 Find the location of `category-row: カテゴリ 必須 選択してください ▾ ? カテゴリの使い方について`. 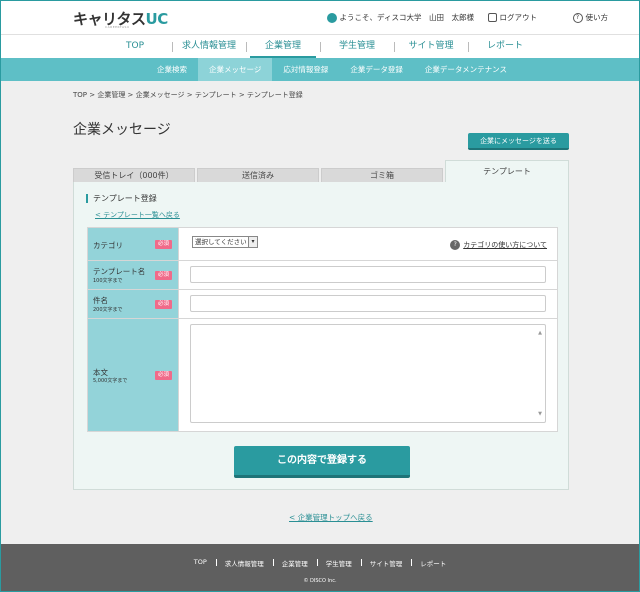

category-row: カテゴリ 必須 選択してください ▾ ? カテゴリの使い方について is located at coordinates (322, 244).